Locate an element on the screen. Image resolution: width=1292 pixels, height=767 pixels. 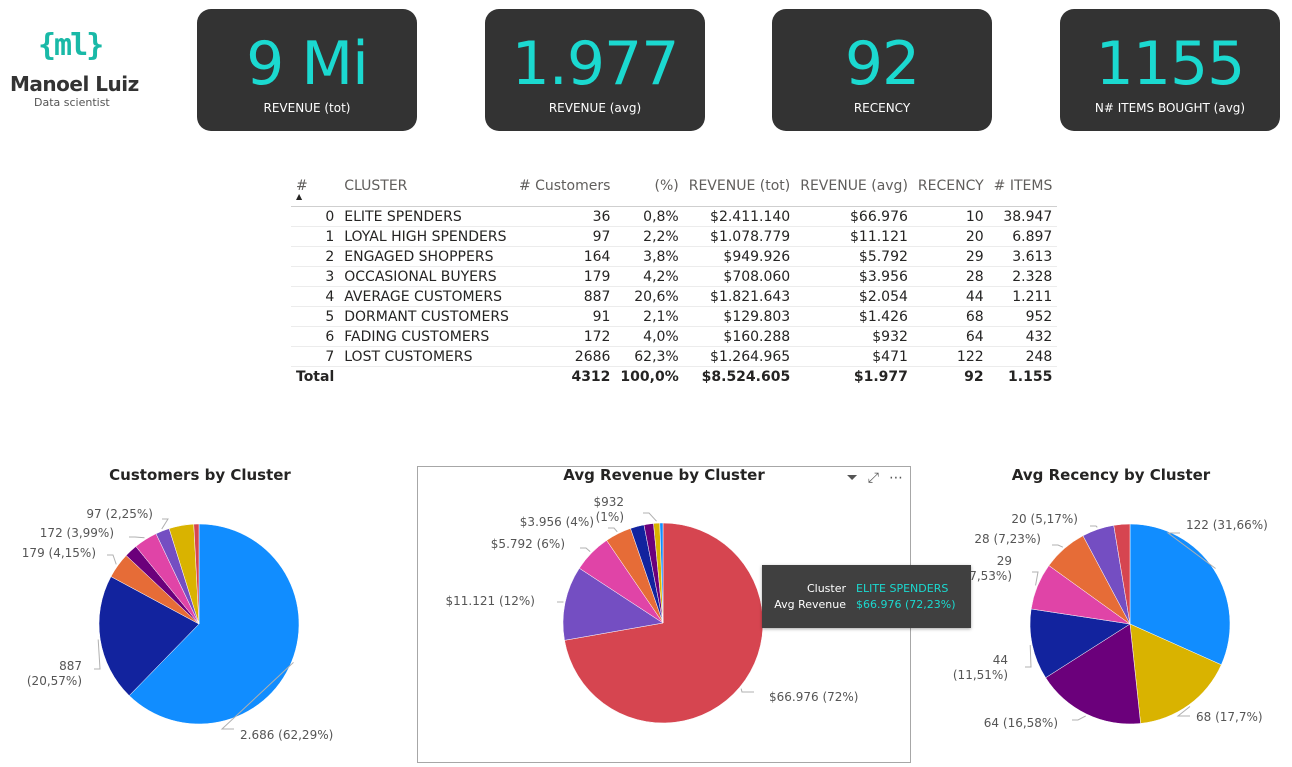
column-header-recency: RECENCY is located at coordinates (950, 192).